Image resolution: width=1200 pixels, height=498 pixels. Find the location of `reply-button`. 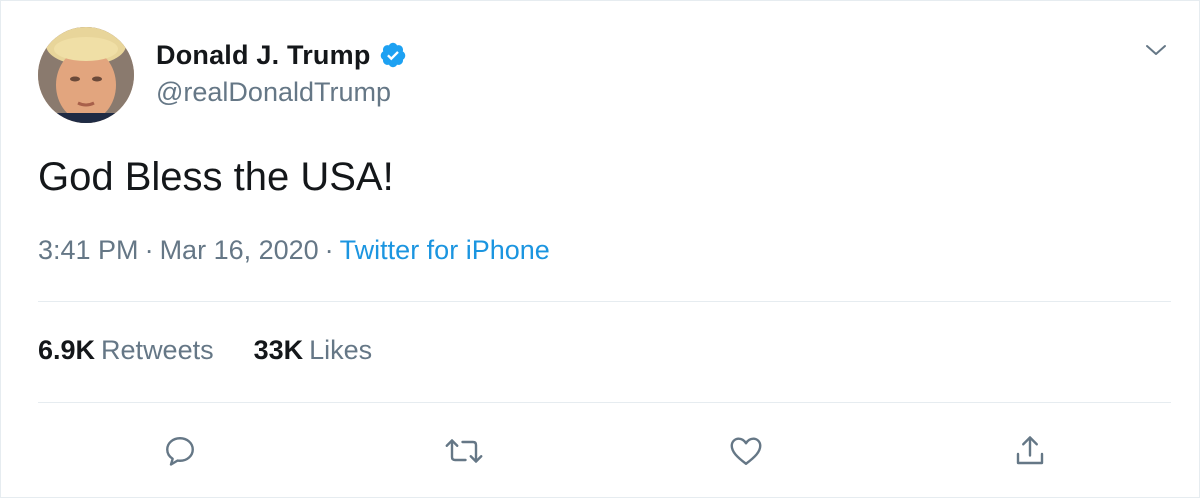

reply-button is located at coordinates (180, 451).